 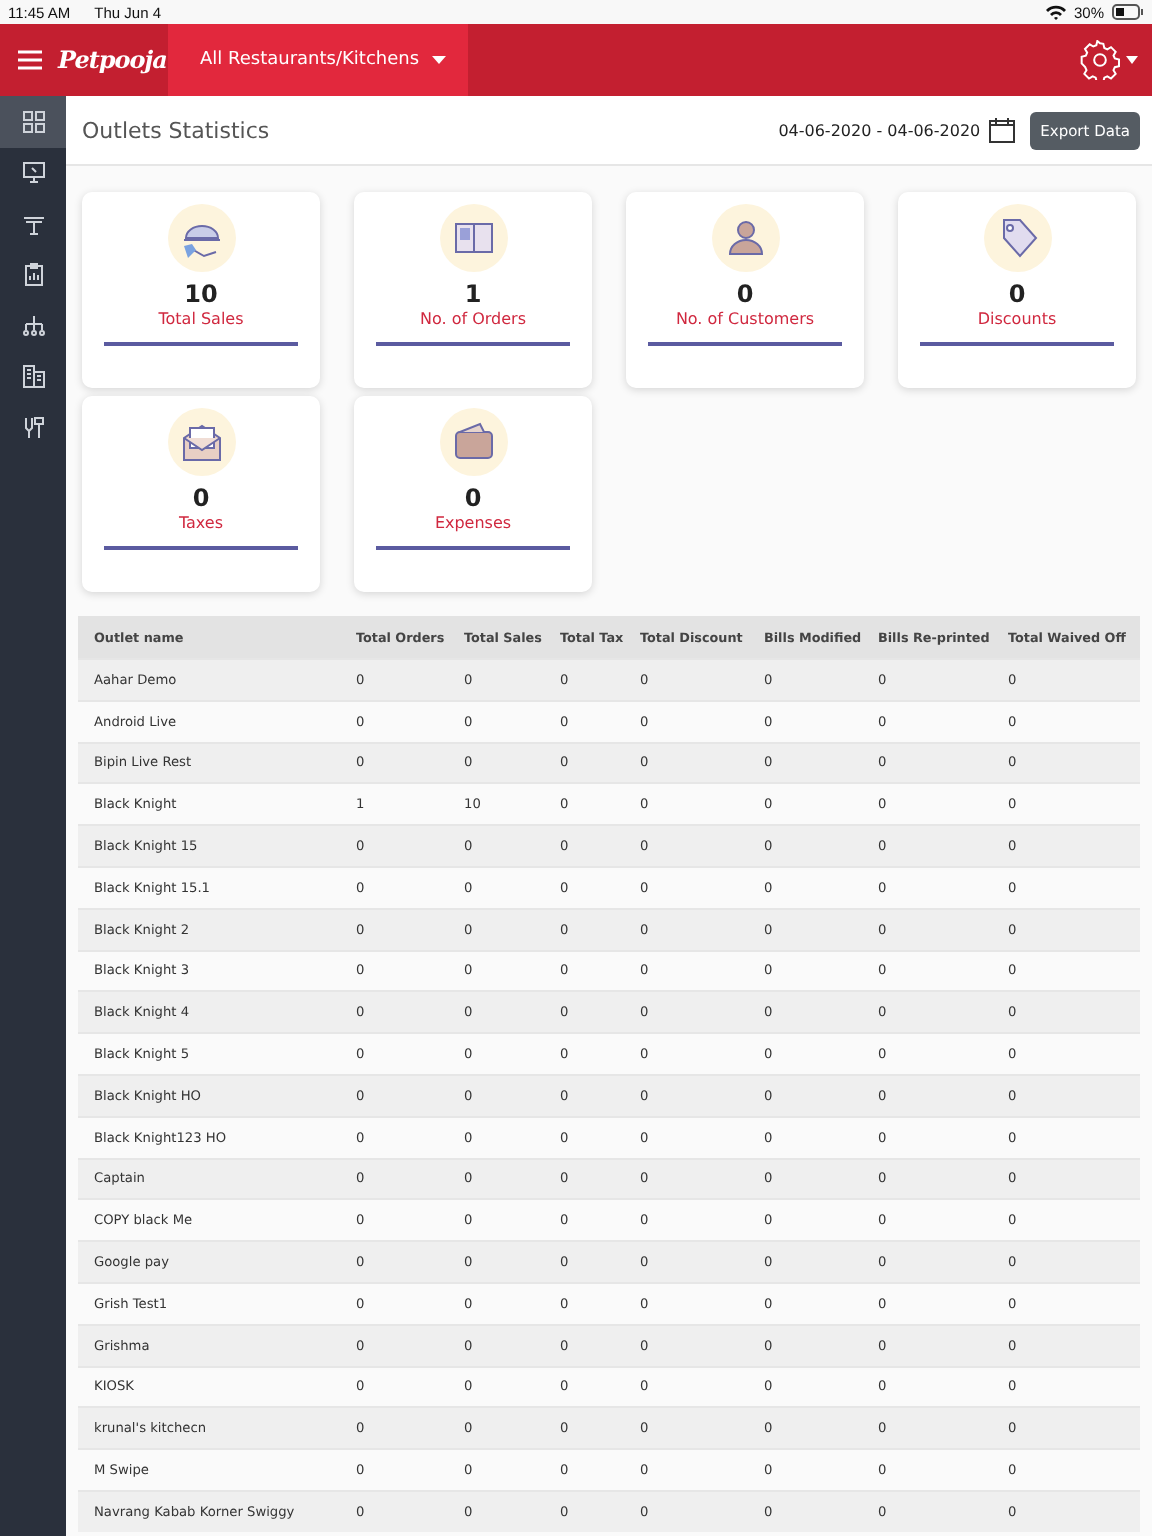 I want to click on stat-label: No. of Orders, so click(x=473, y=319).